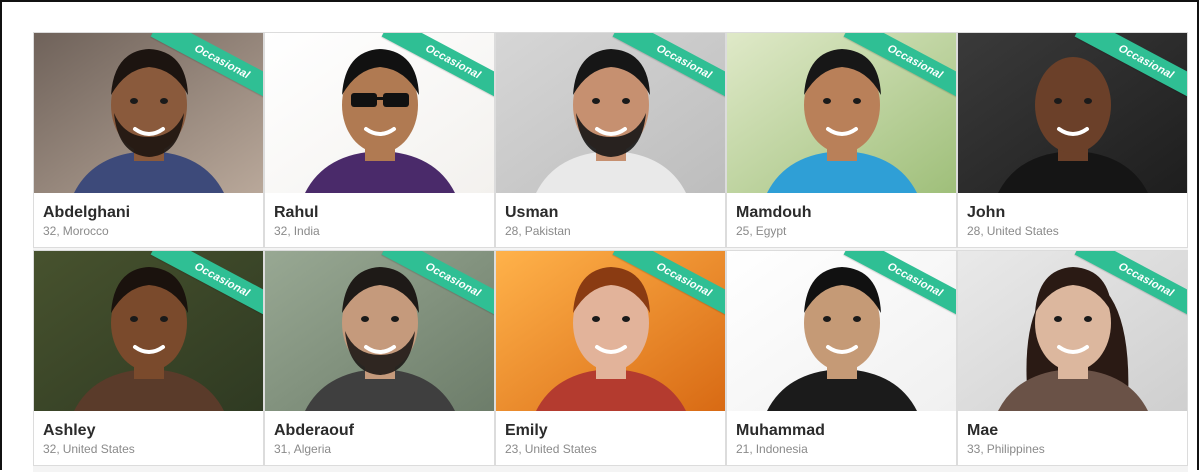 This screenshot has height=472, width=1203. Describe the element at coordinates (306, 231) in the screenshot. I see `profile-location: India` at that location.